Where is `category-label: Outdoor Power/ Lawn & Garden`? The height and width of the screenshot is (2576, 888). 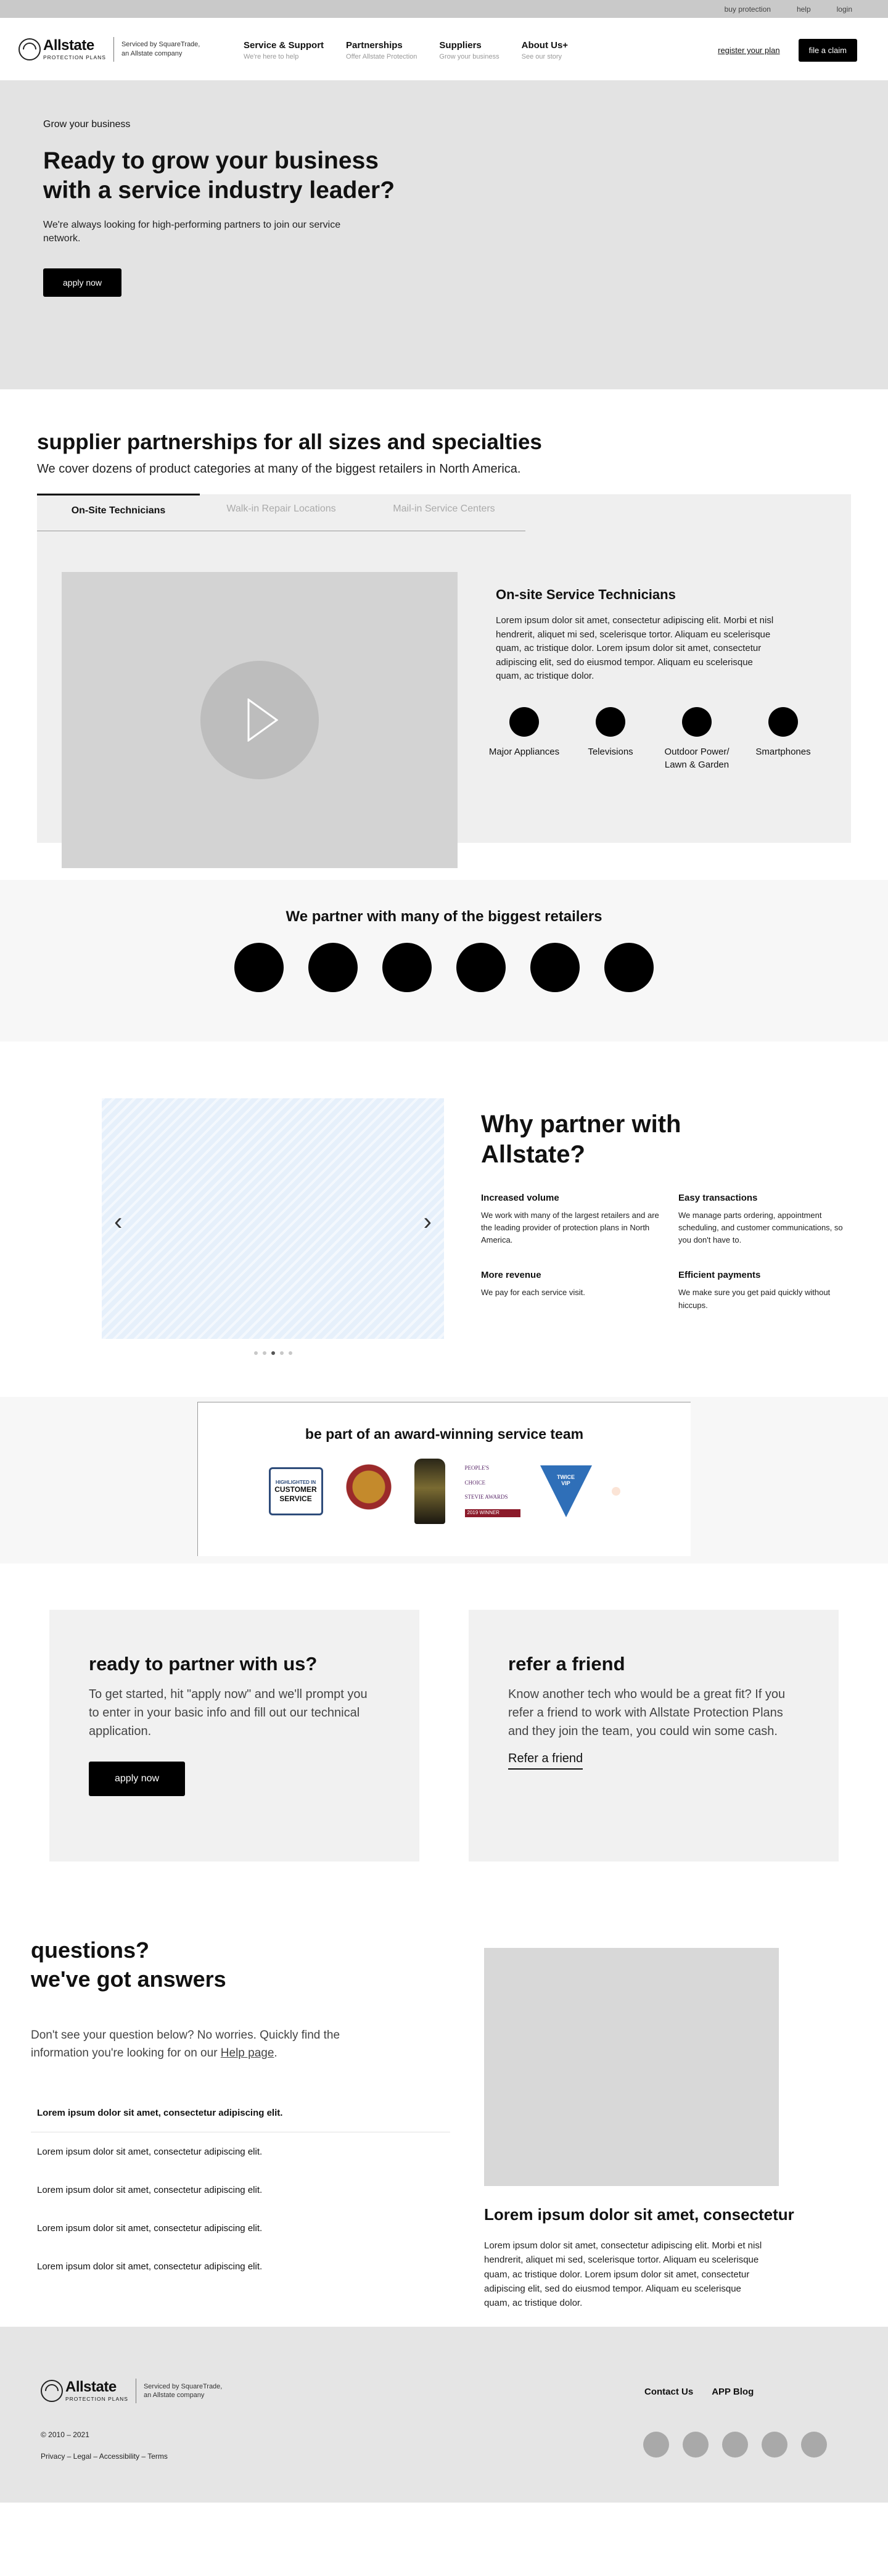
category-label: Outdoor Power/ Lawn & Garden is located at coordinates (697, 759).